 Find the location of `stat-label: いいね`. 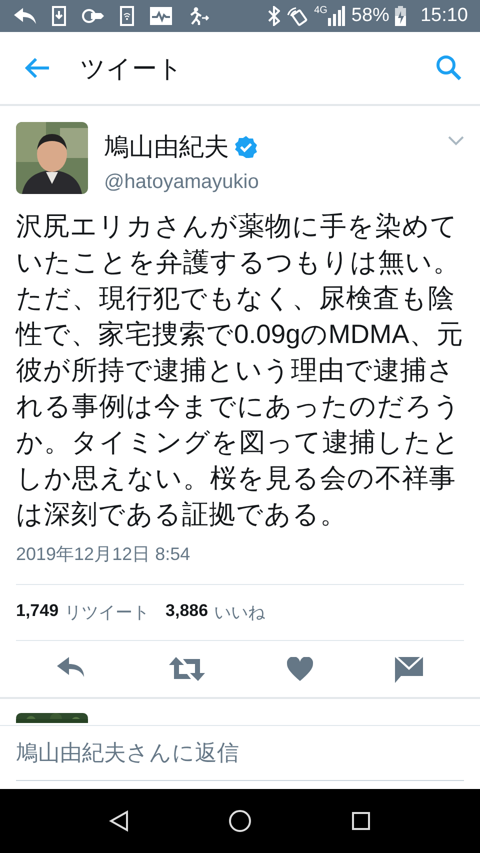

stat-label: いいね is located at coordinates (240, 613).